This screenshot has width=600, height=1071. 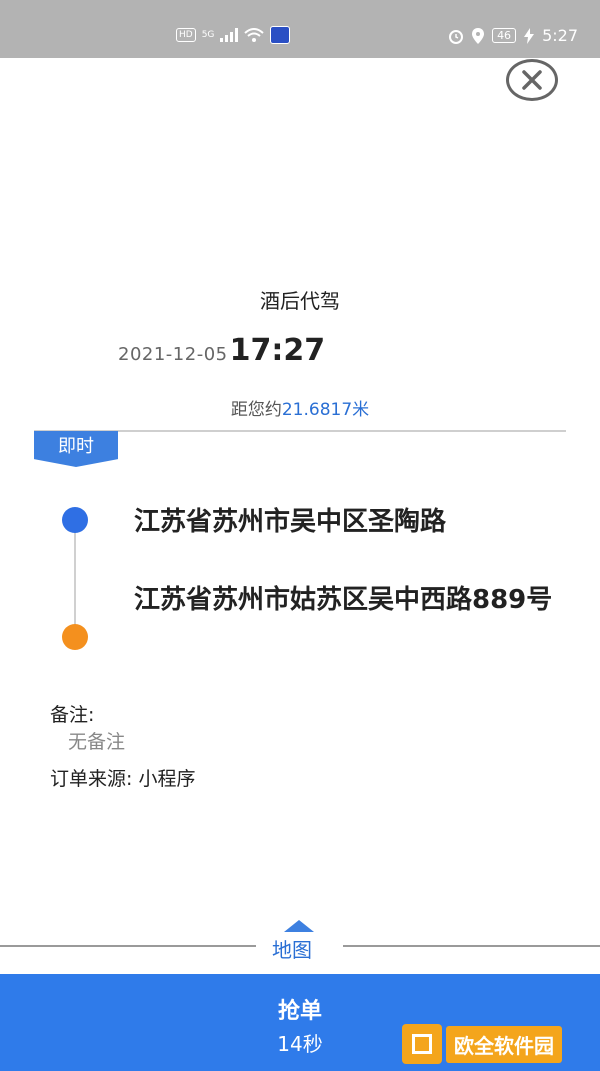 What do you see at coordinates (290, 522) in the screenshot?
I see `start-address: 江苏省苏州市吴中区圣陶路` at bounding box center [290, 522].